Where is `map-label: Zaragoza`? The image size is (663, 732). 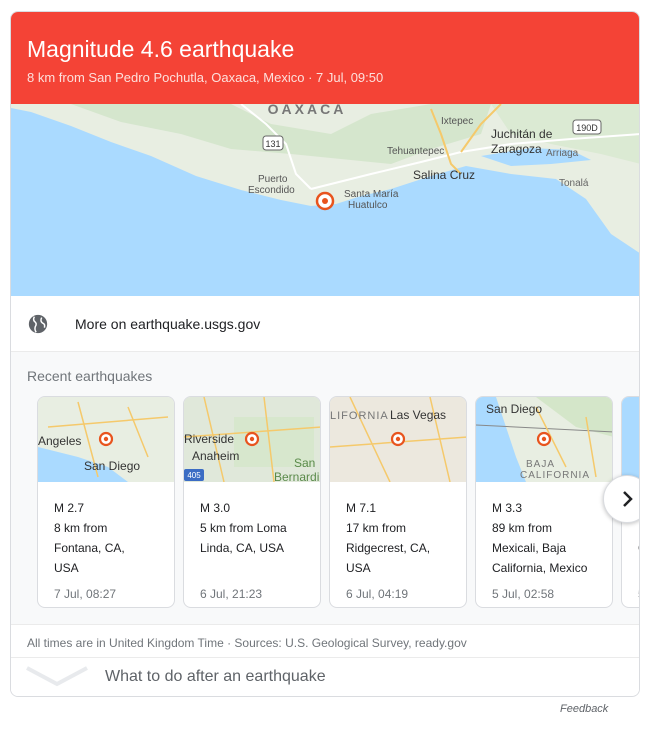 map-label: Zaragoza is located at coordinates (516, 149).